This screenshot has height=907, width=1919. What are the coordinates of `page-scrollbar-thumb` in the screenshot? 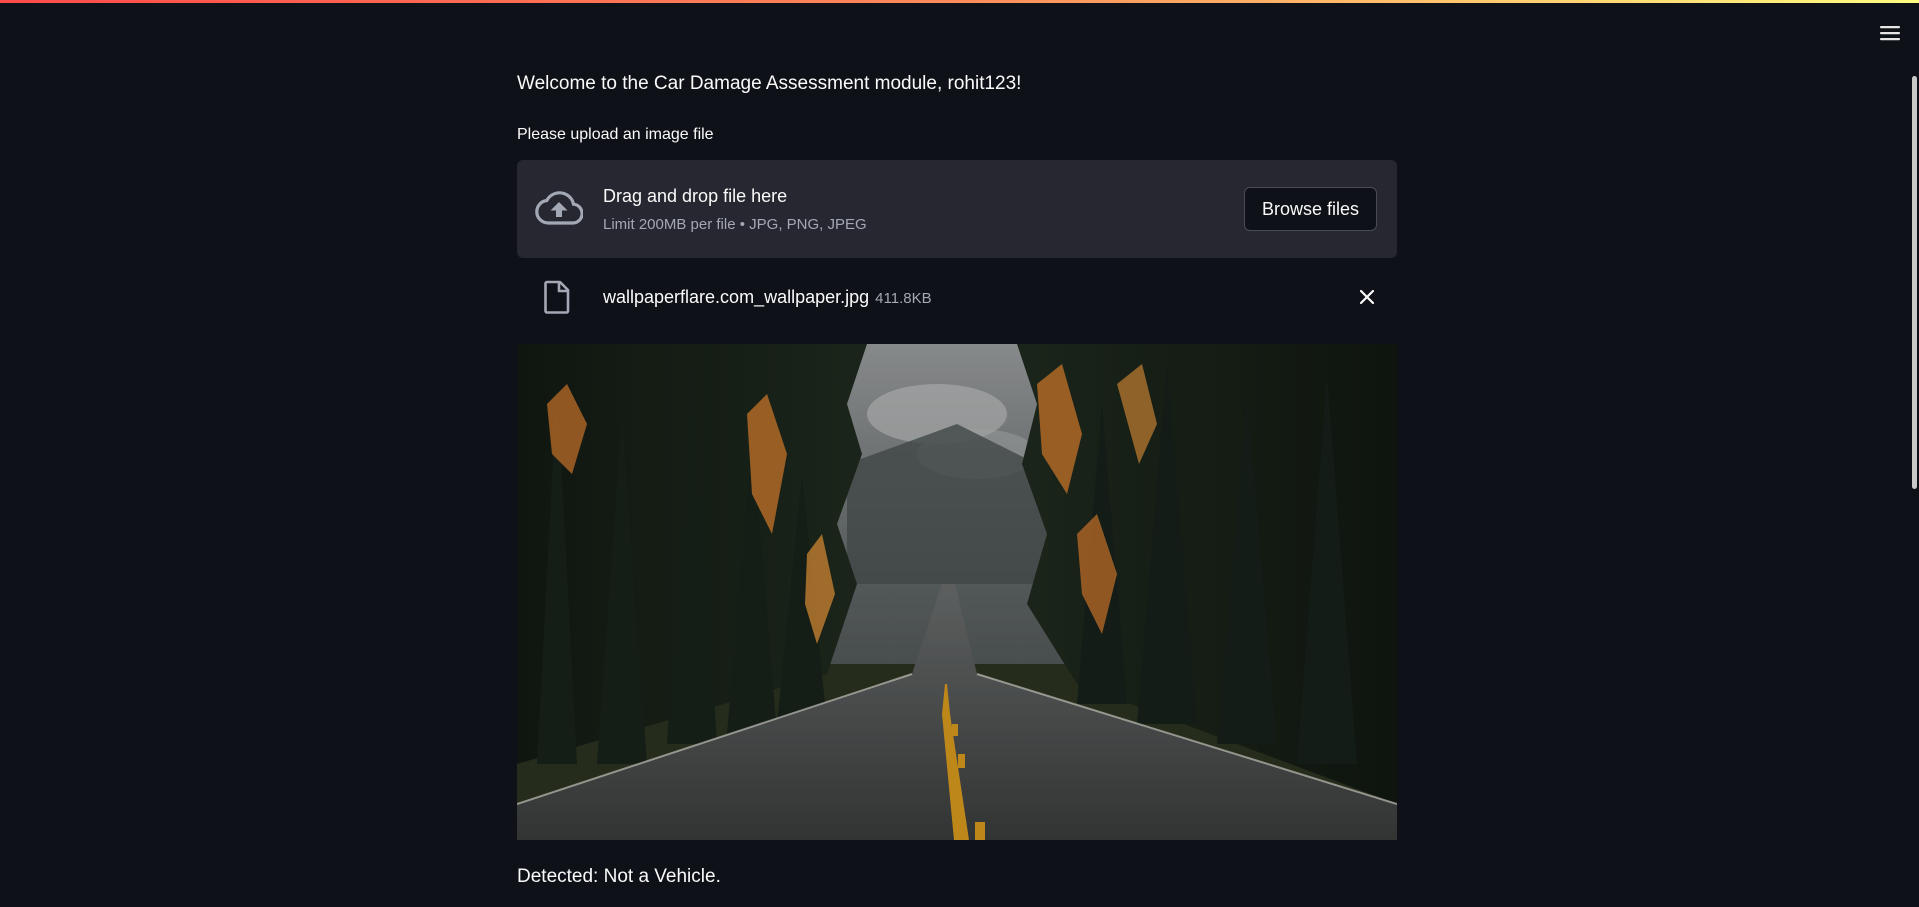 It's located at (1914, 282).